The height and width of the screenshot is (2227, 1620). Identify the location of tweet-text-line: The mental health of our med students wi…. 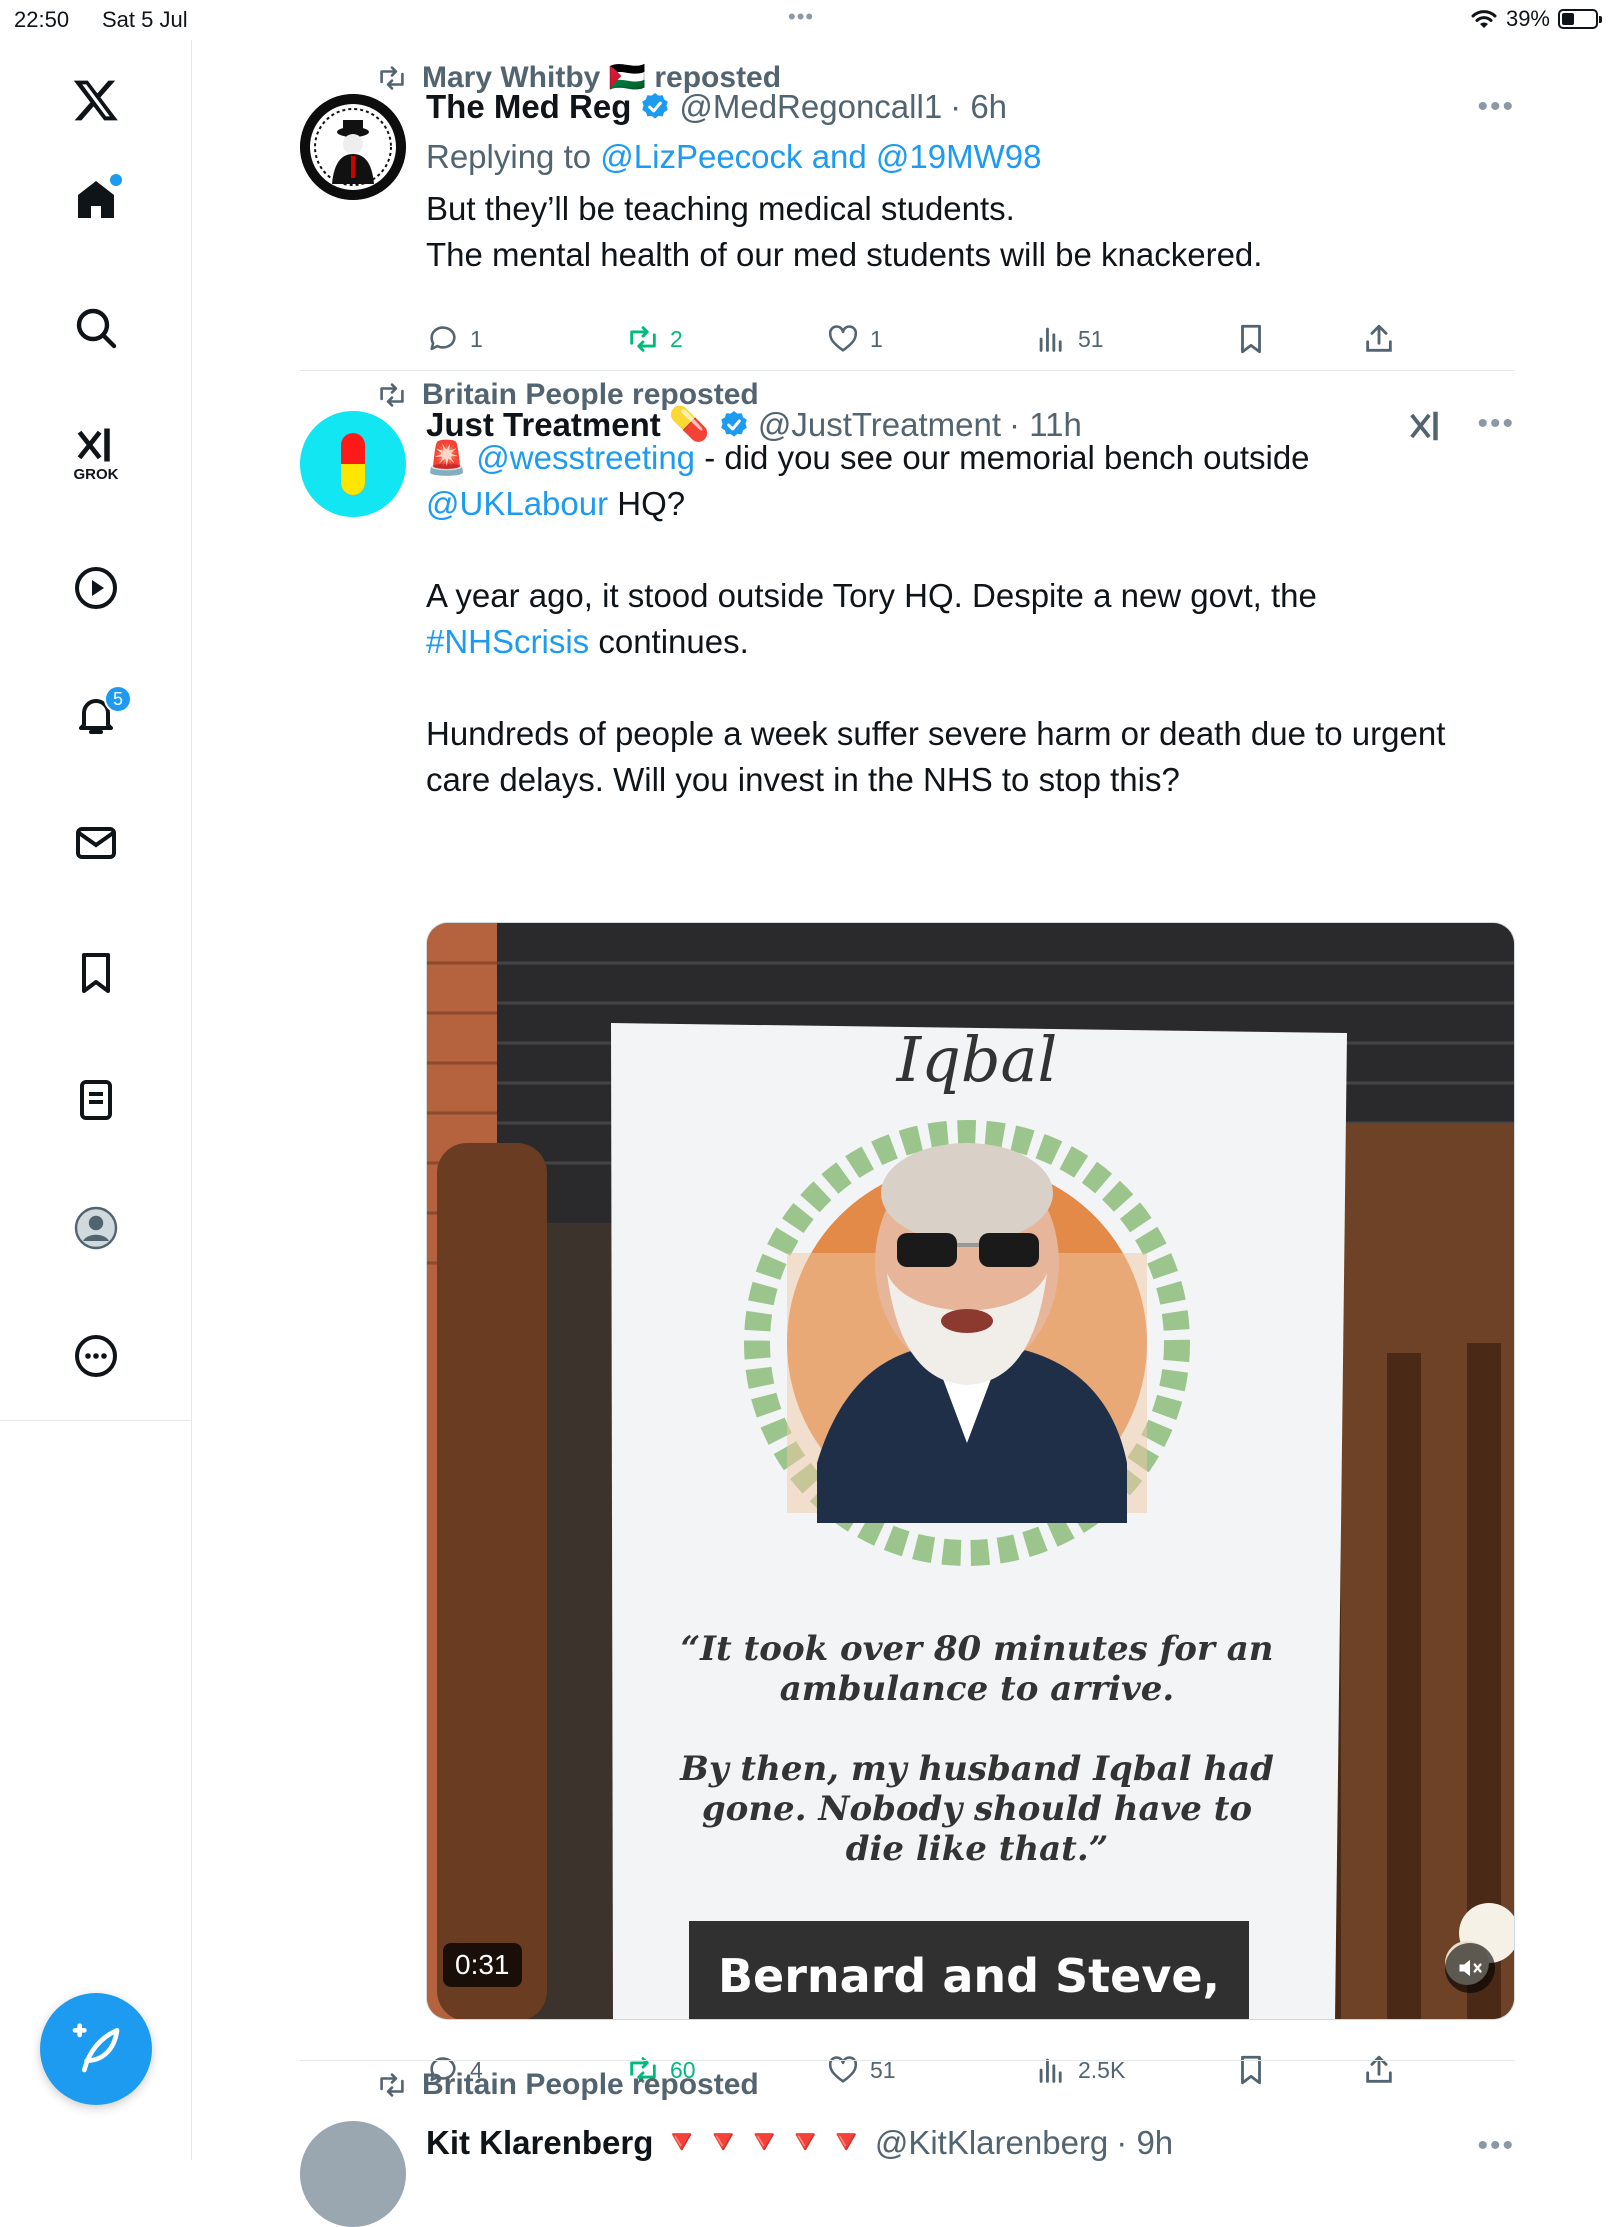
(844, 254).